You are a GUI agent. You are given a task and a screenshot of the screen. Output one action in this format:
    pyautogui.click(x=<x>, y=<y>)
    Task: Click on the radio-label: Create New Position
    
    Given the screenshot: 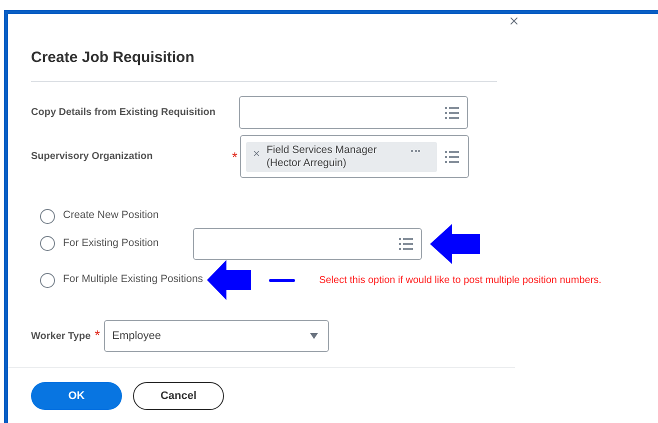 What is the action you would take?
    pyautogui.click(x=111, y=216)
    